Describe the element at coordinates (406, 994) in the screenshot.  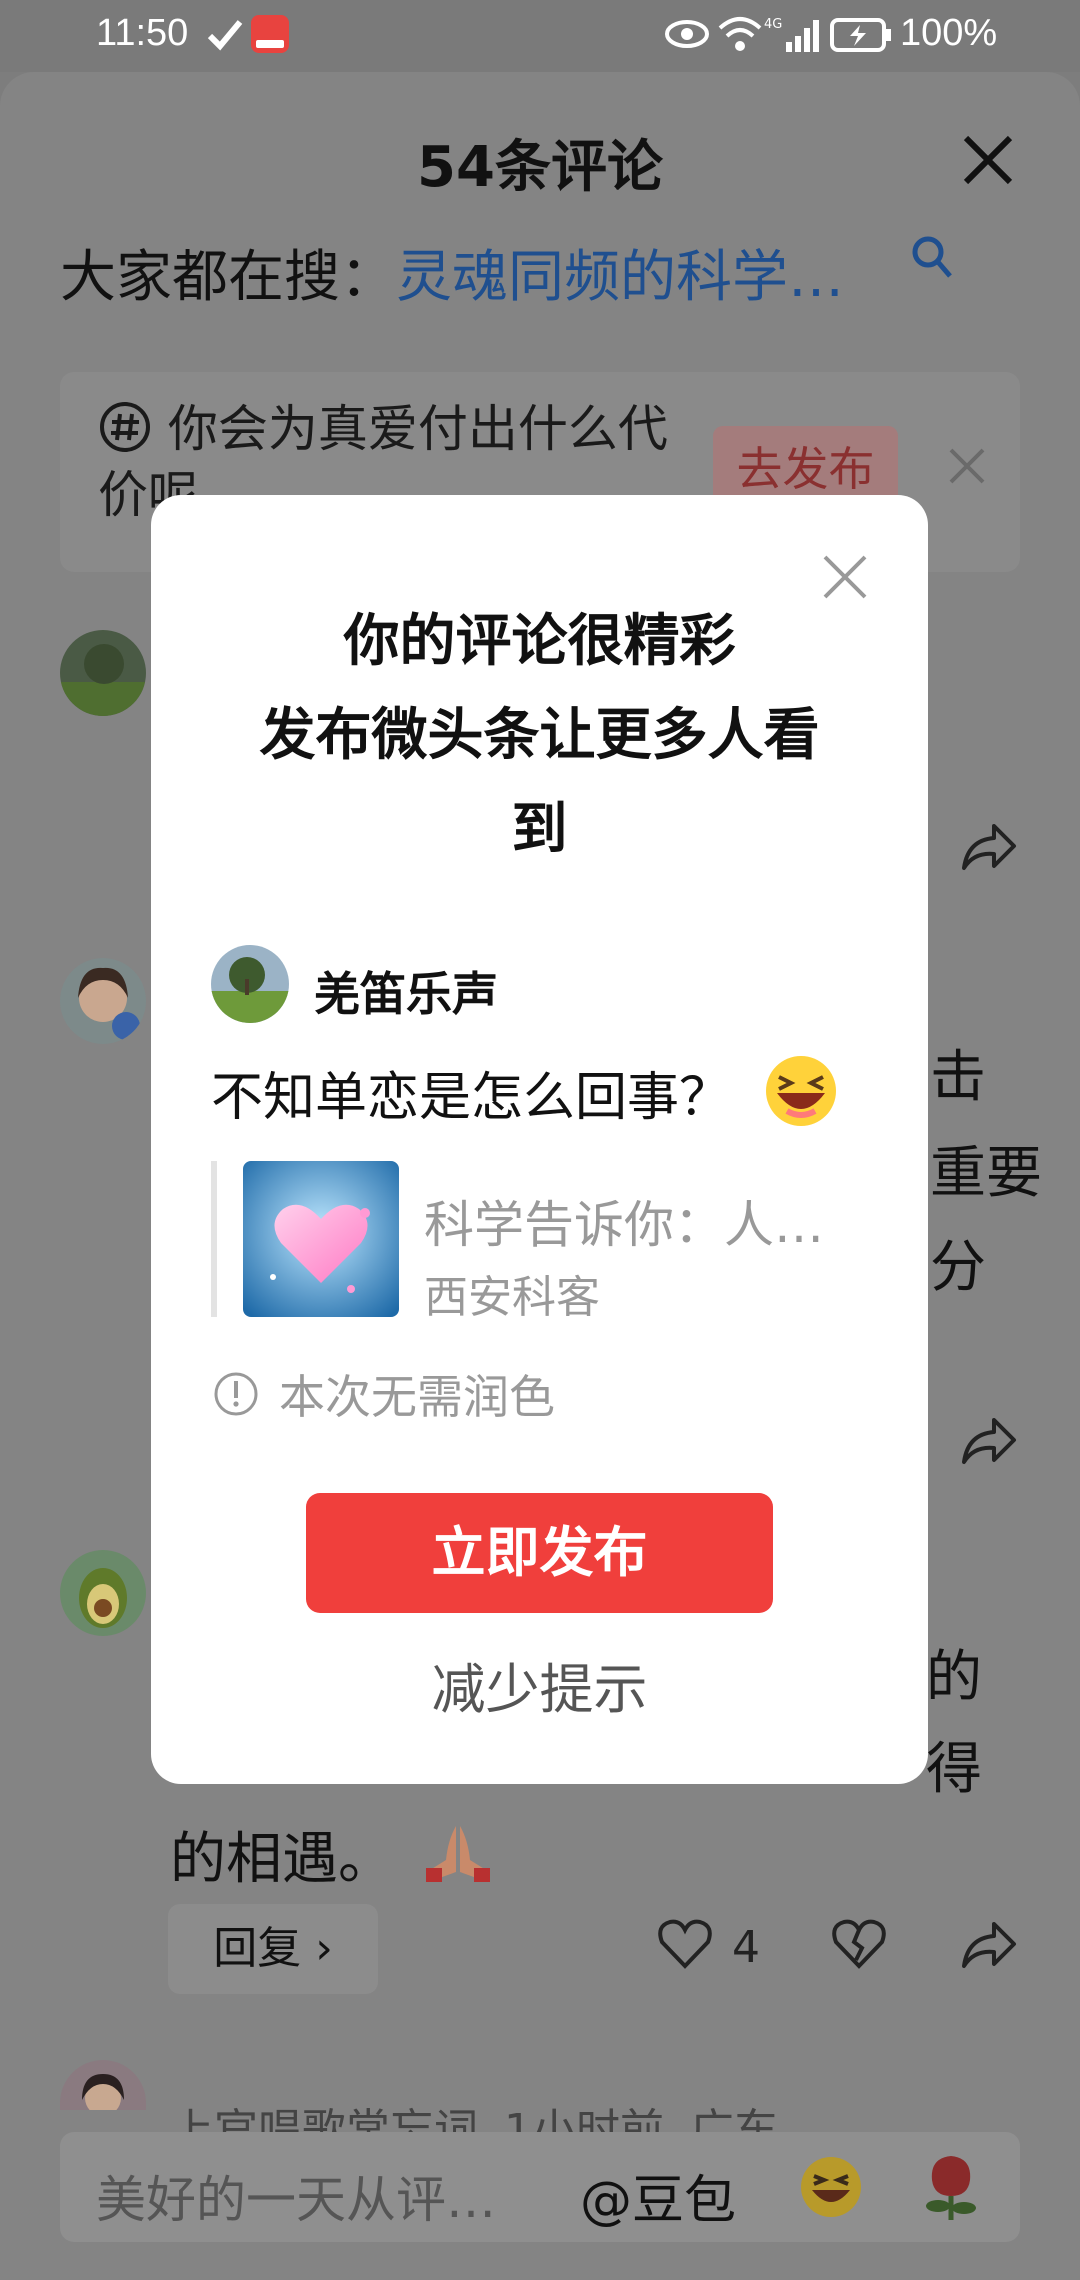
I see `username: 羌笛乐声` at that location.